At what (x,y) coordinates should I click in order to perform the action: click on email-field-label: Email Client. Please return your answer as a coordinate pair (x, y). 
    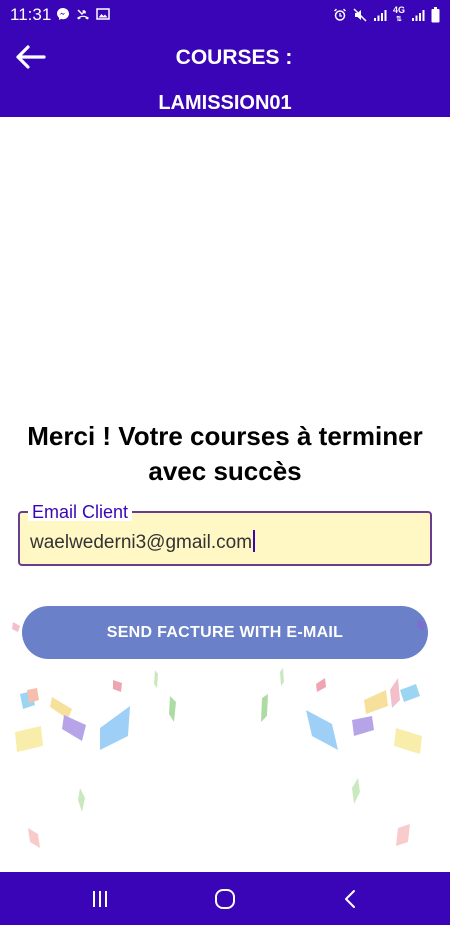
    Looking at the image, I should click on (80, 512).